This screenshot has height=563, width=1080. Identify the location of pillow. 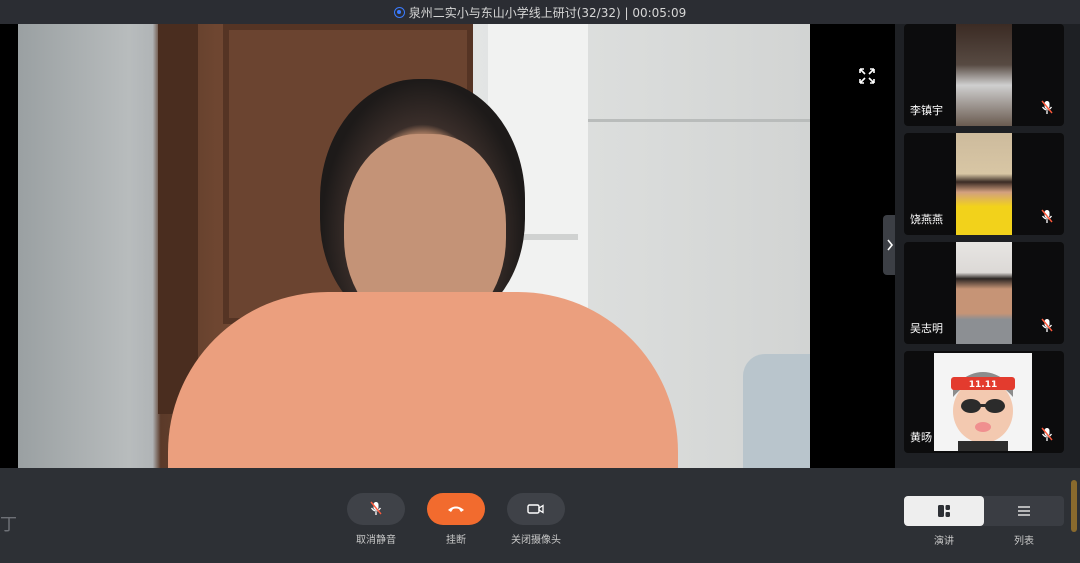
(776, 411).